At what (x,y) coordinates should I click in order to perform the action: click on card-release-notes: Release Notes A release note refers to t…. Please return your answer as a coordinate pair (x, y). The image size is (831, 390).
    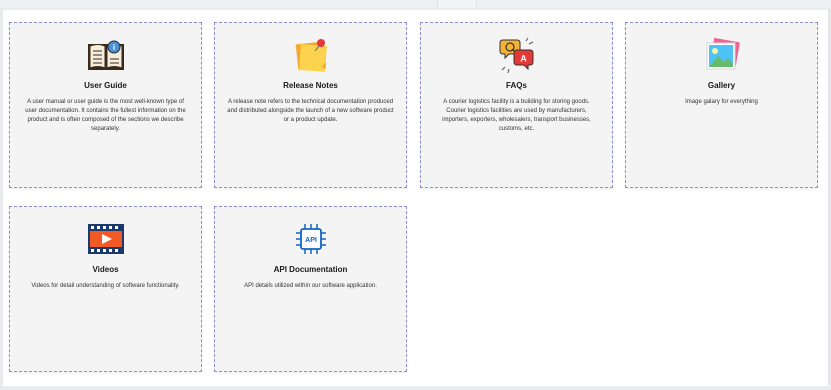
    Looking at the image, I should click on (310, 105).